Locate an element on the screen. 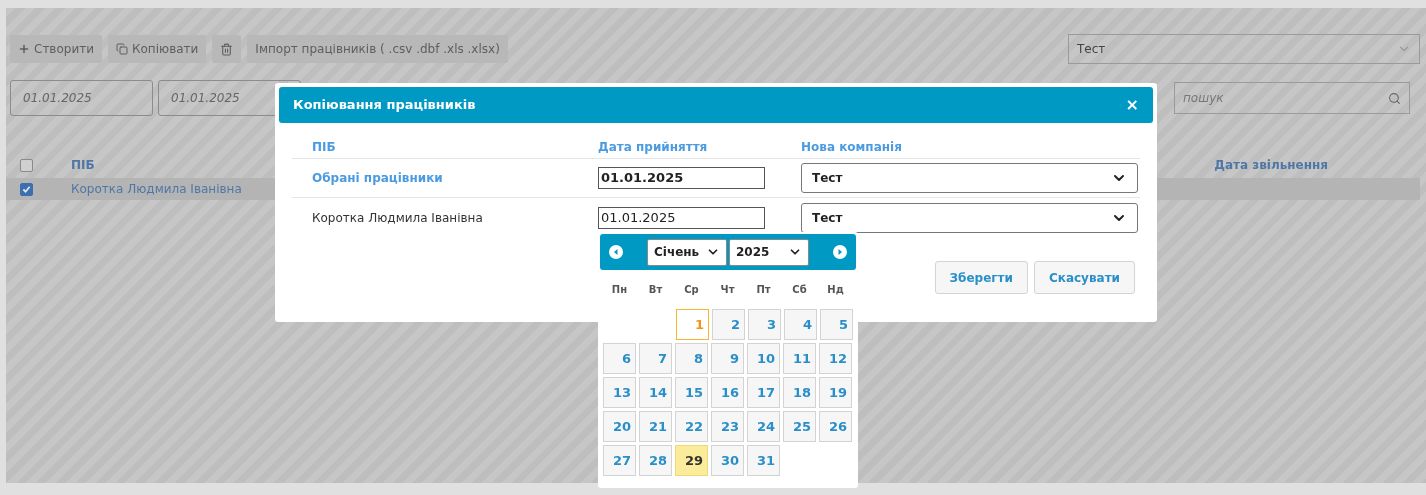  day-cell: 28 is located at coordinates (655, 460).